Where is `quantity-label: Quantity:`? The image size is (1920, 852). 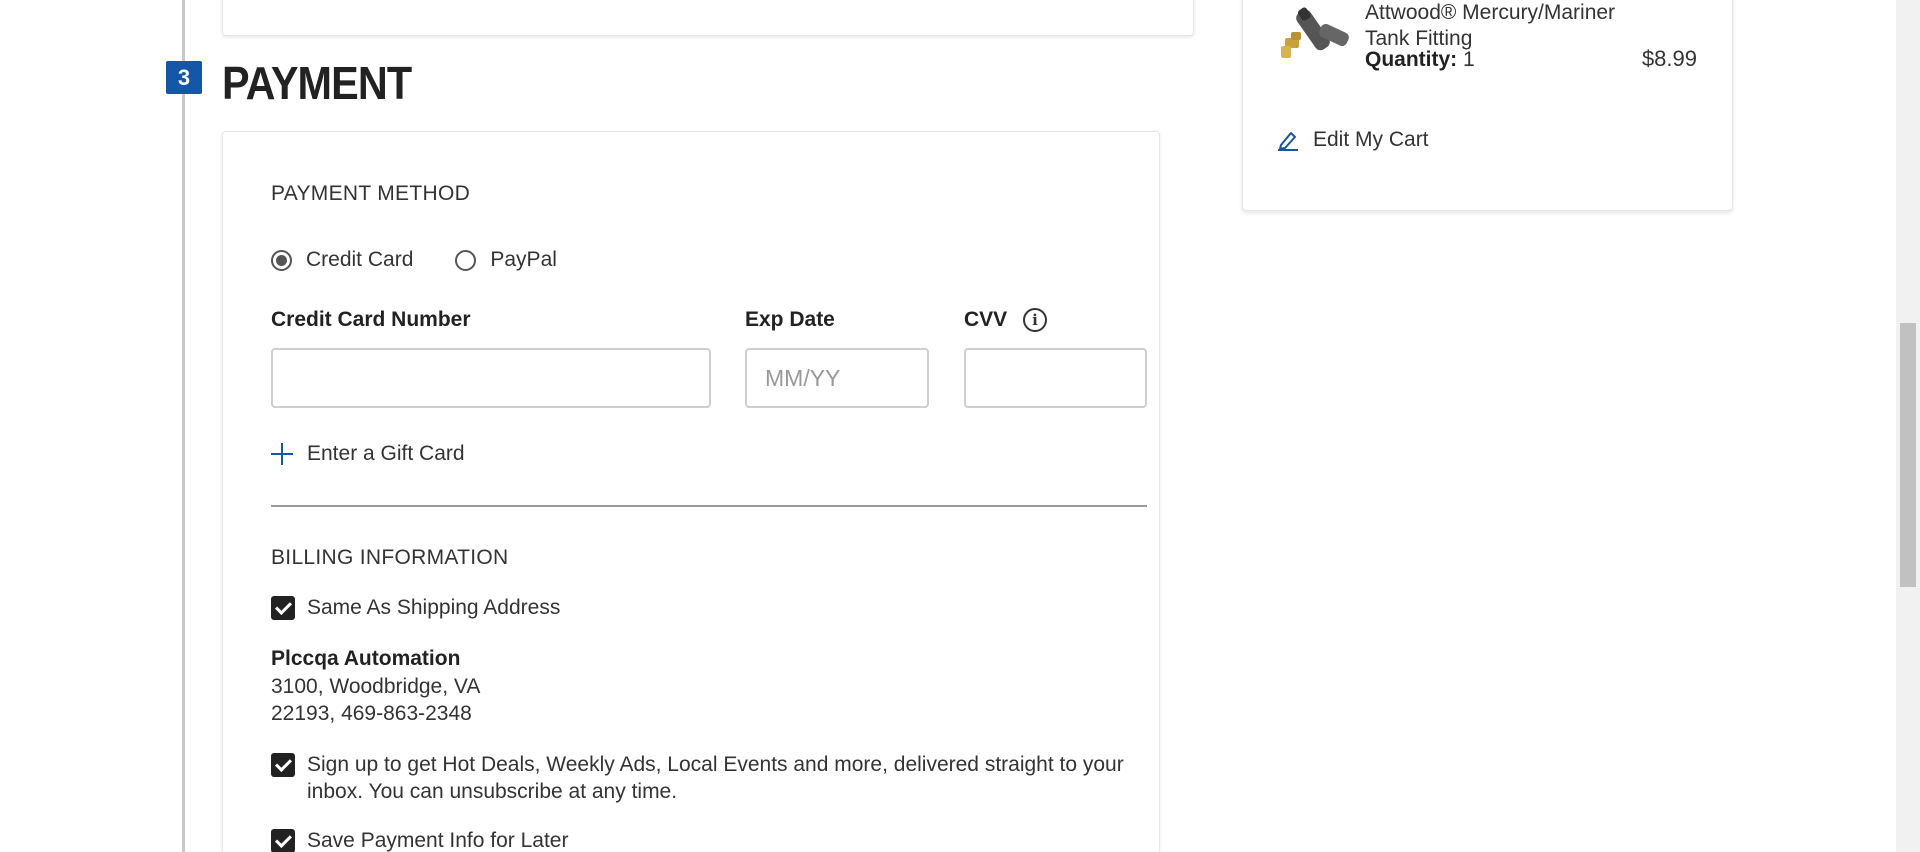 quantity-label: Quantity: is located at coordinates (1411, 59).